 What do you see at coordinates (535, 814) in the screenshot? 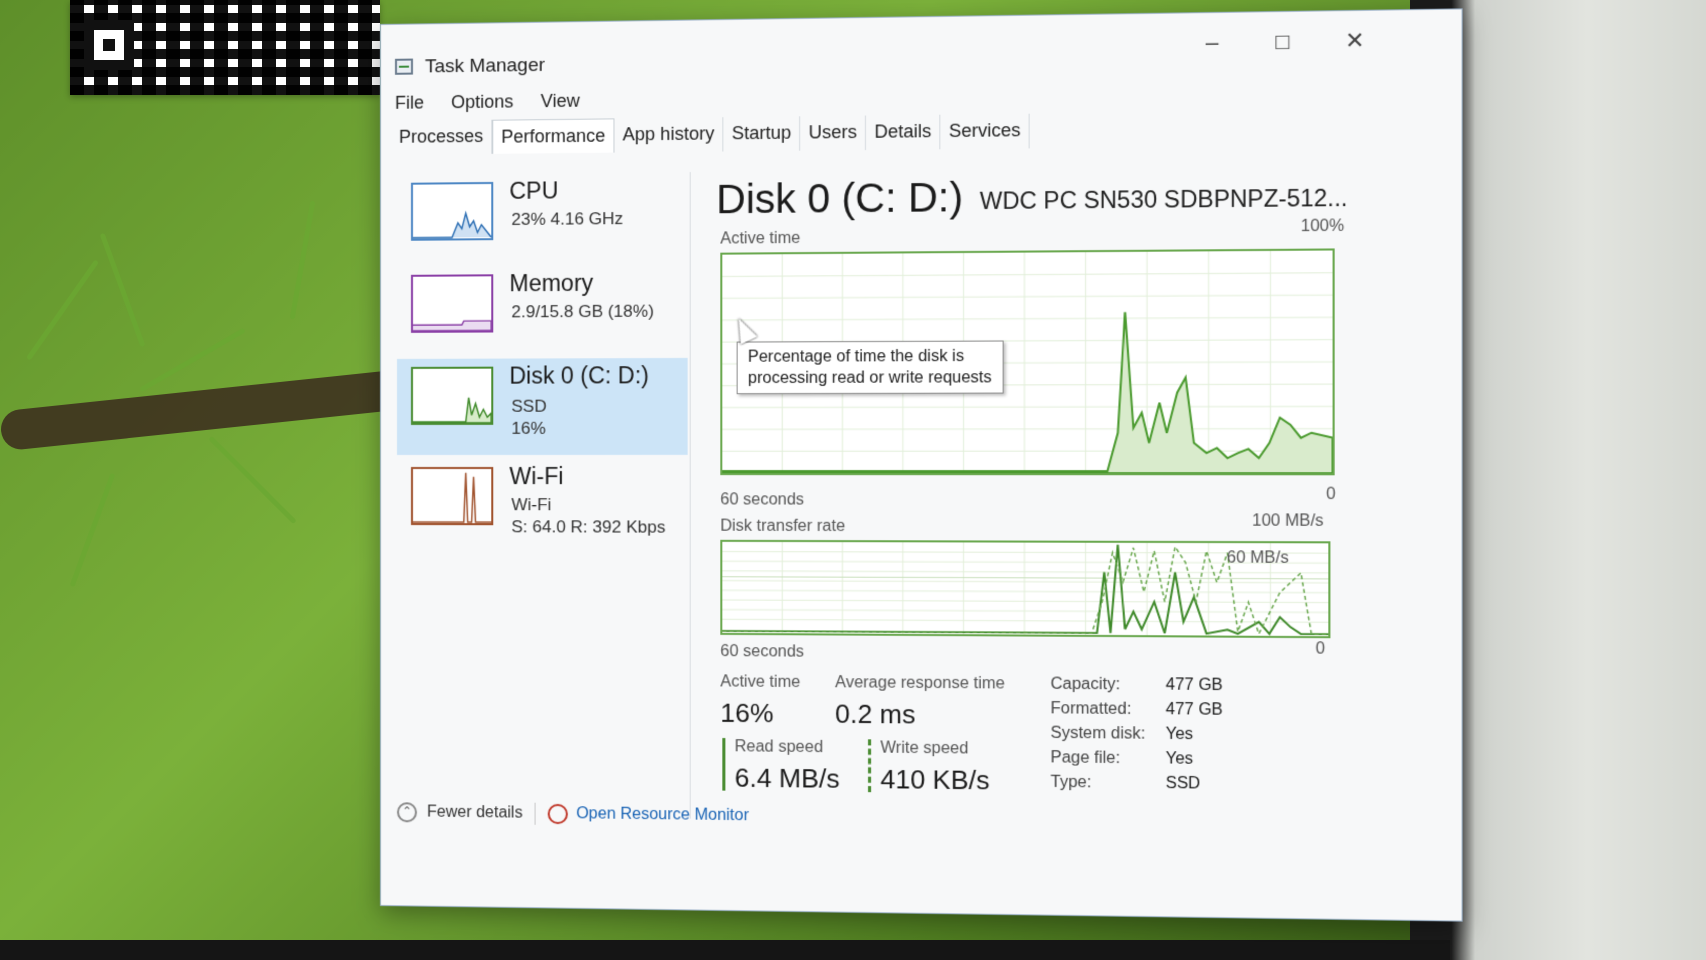
I see `footer-divider` at bounding box center [535, 814].